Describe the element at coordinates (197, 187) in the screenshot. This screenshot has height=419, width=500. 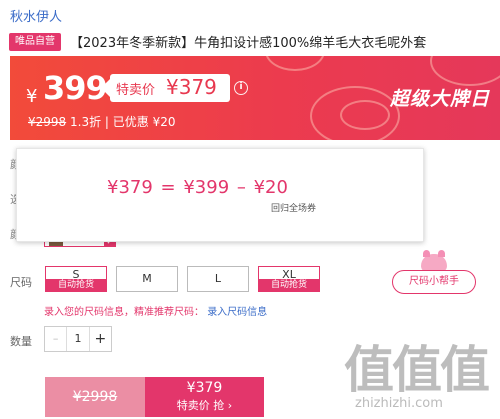
I see `price-formula: ¥379 = ¥399 – ¥20` at that location.